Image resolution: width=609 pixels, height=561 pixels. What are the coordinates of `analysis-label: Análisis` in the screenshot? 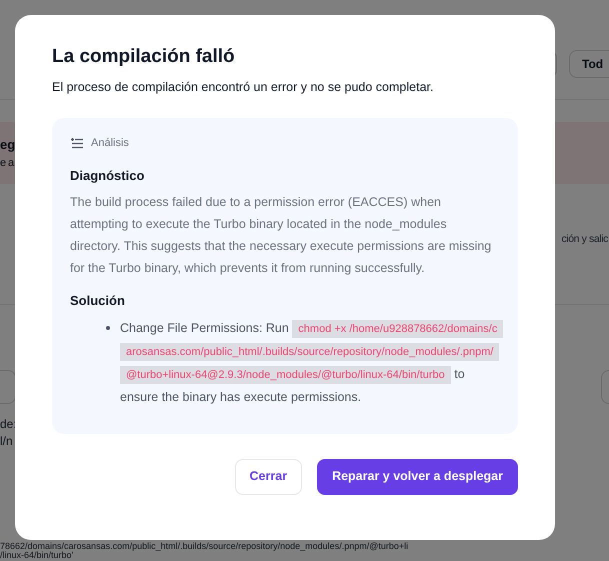 It's located at (110, 144).